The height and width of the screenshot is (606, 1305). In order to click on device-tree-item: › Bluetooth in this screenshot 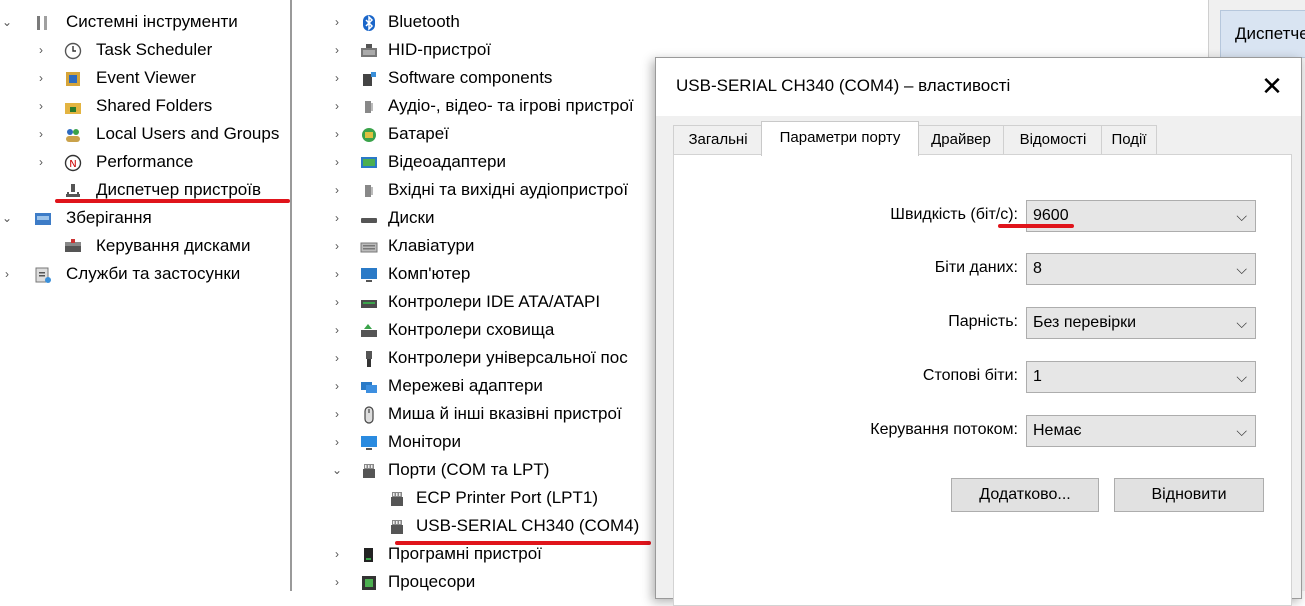, I will do `click(500, 22)`.